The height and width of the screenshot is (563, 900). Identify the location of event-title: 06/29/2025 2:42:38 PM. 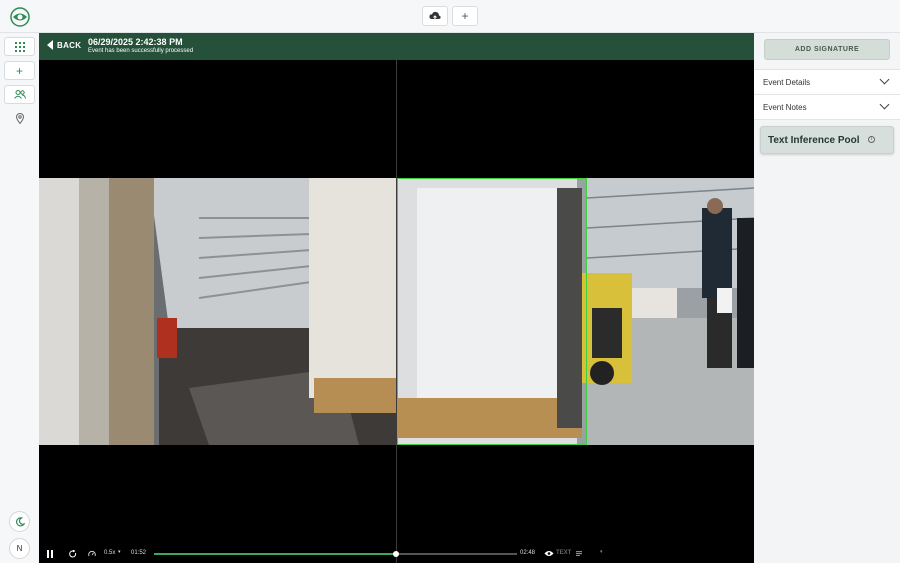
(135, 42).